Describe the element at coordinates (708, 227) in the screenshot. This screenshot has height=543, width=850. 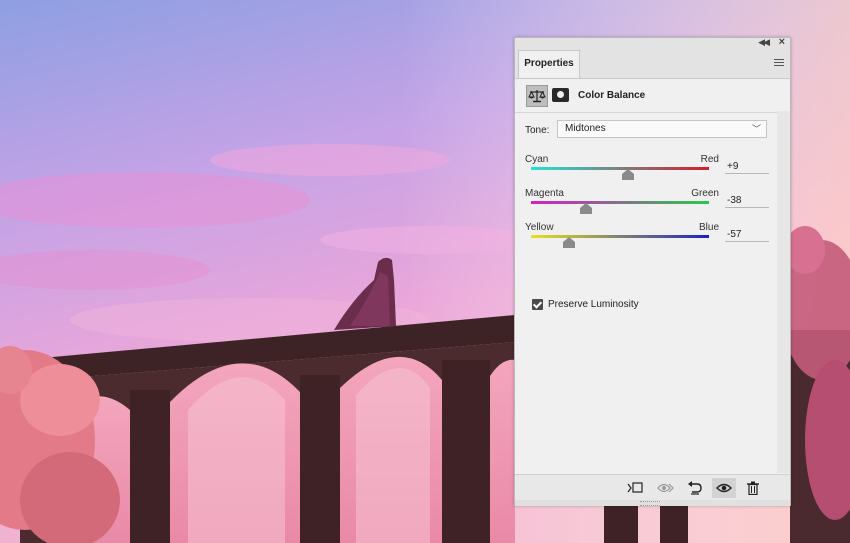
I see `slider-right-label: Blue` at that location.